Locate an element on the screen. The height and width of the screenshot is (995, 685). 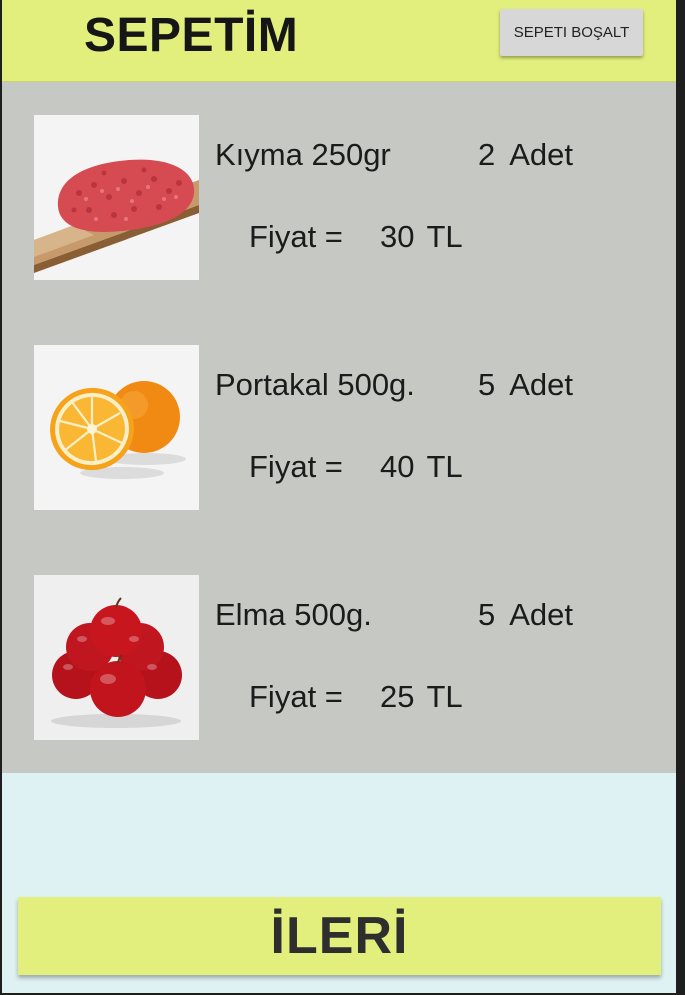
item-name: Kıyma 250gr is located at coordinates (303, 154).